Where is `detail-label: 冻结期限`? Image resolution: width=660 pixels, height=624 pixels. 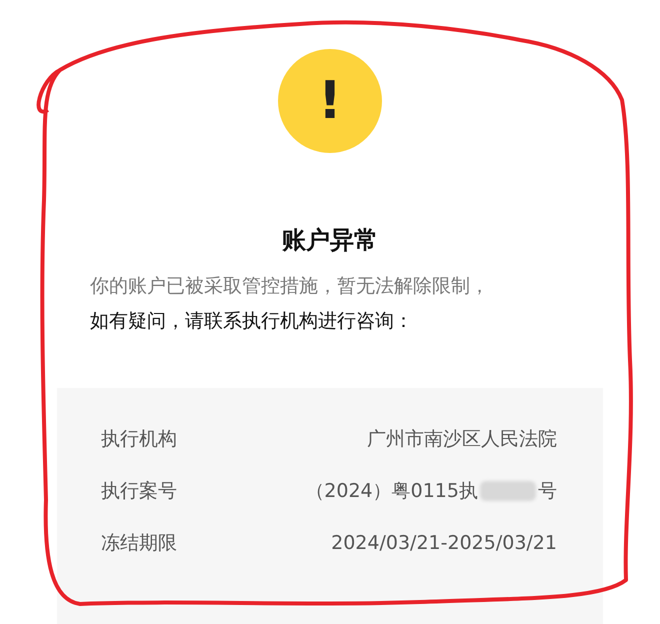 detail-label: 冻结期限 is located at coordinates (139, 543).